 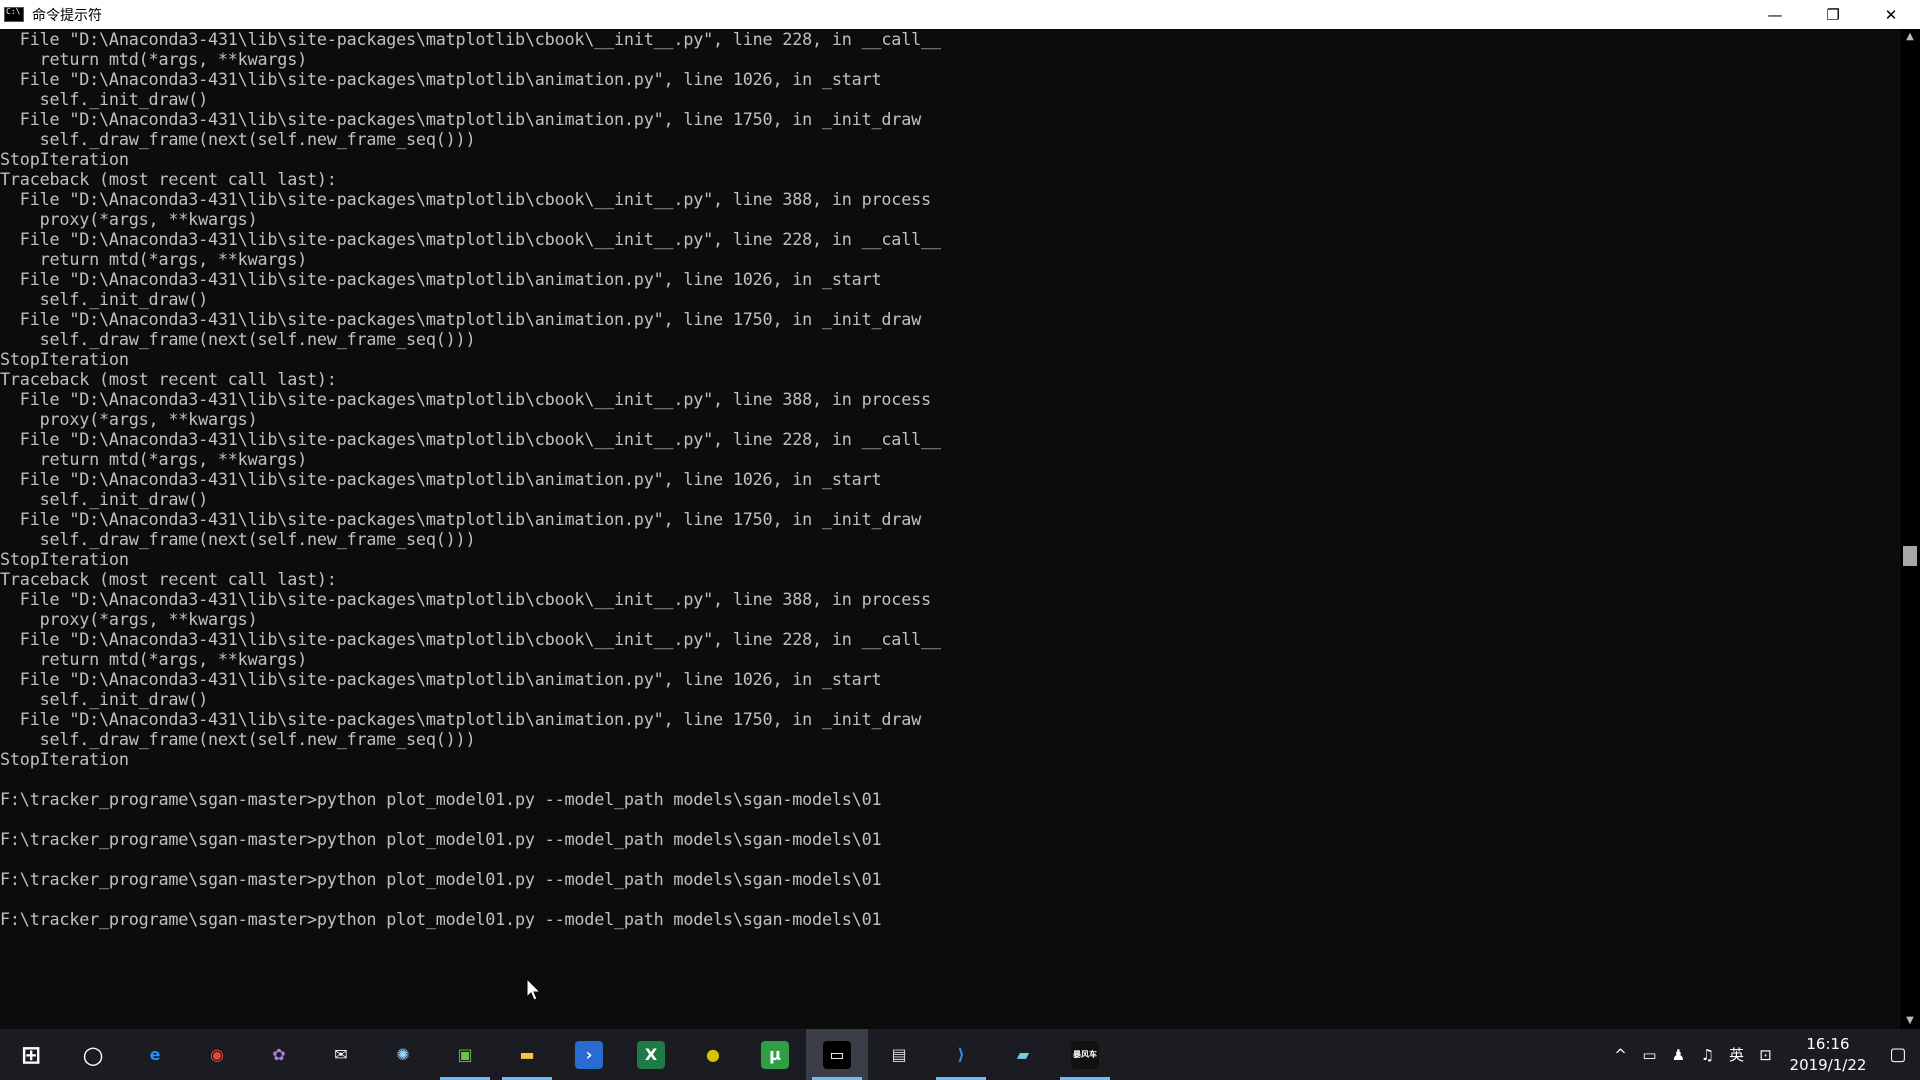 I want to click on image-viewer-icon: ▣, so click(x=465, y=1054).